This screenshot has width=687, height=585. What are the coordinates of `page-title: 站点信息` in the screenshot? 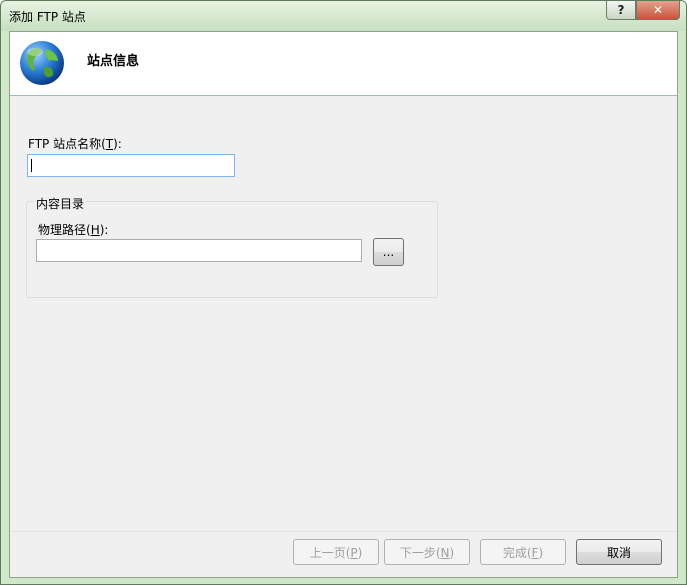 It's located at (113, 61).